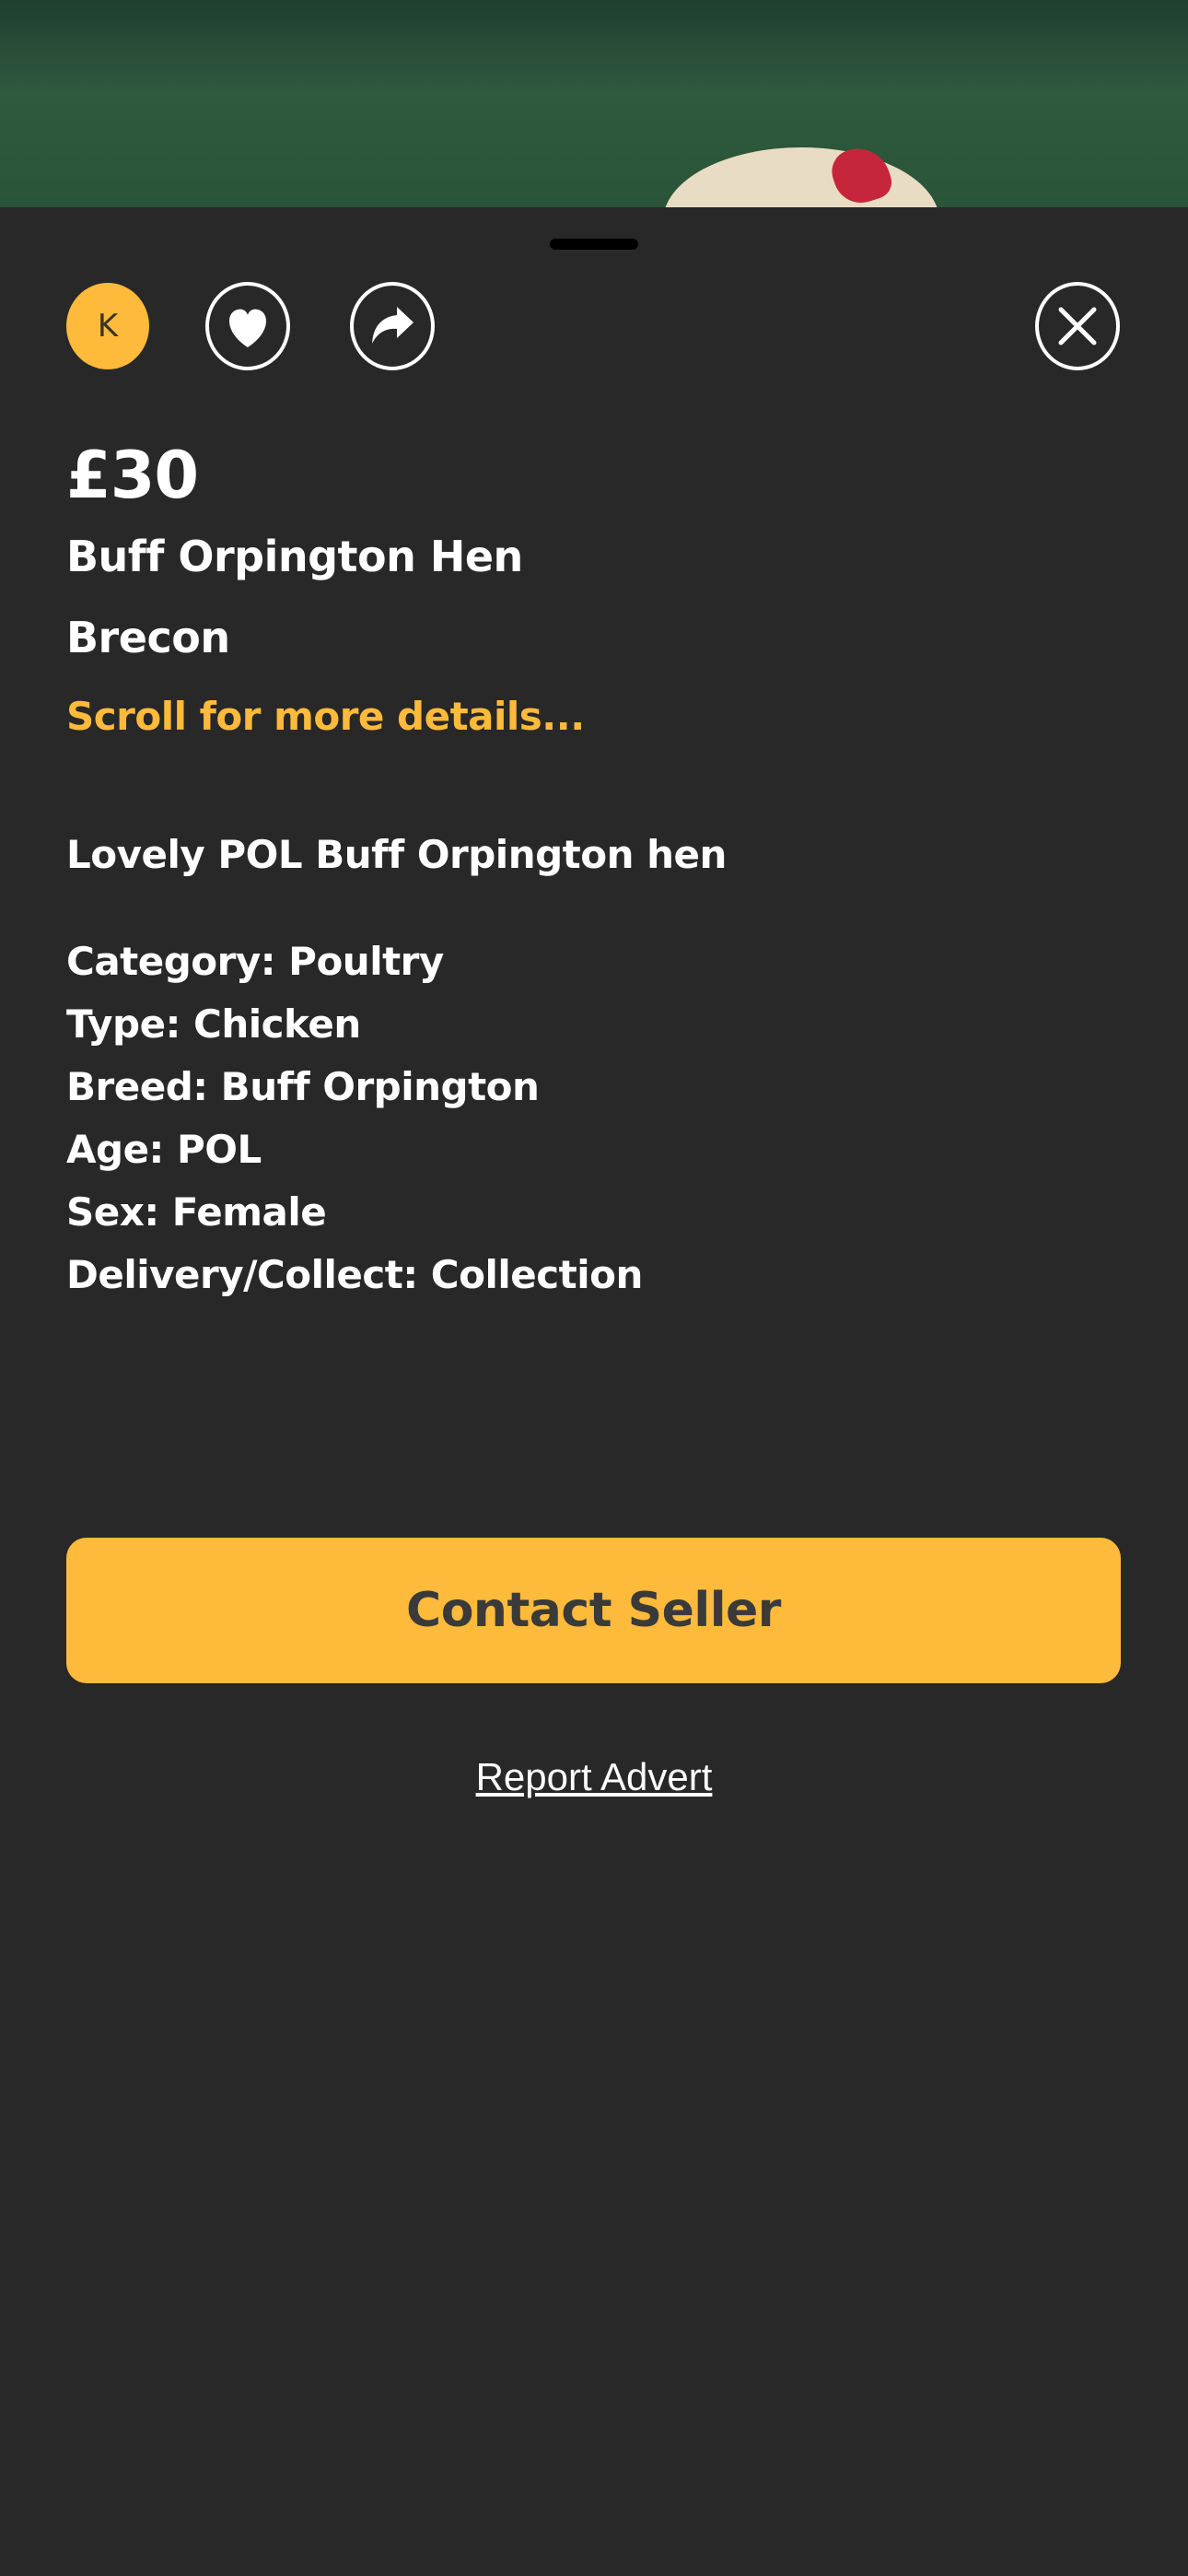 The image size is (1188, 2576). What do you see at coordinates (213, 1024) in the screenshot?
I see `detail-type: Type: Chicken` at bounding box center [213, 1024].